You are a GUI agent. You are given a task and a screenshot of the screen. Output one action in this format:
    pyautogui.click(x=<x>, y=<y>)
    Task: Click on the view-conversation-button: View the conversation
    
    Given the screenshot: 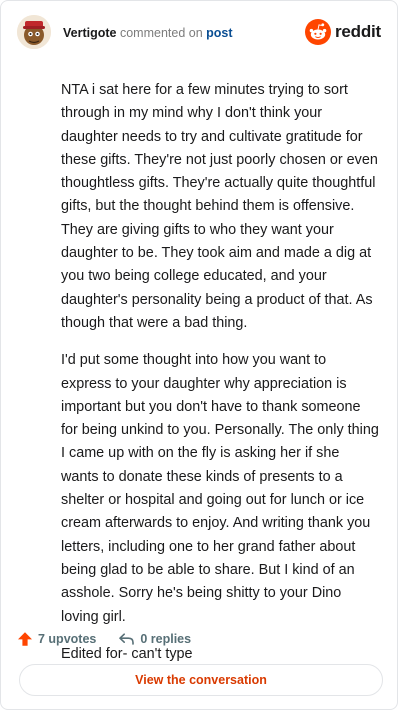 What is the action you would take?
    pyautogui.click(x=201, y=680)
    